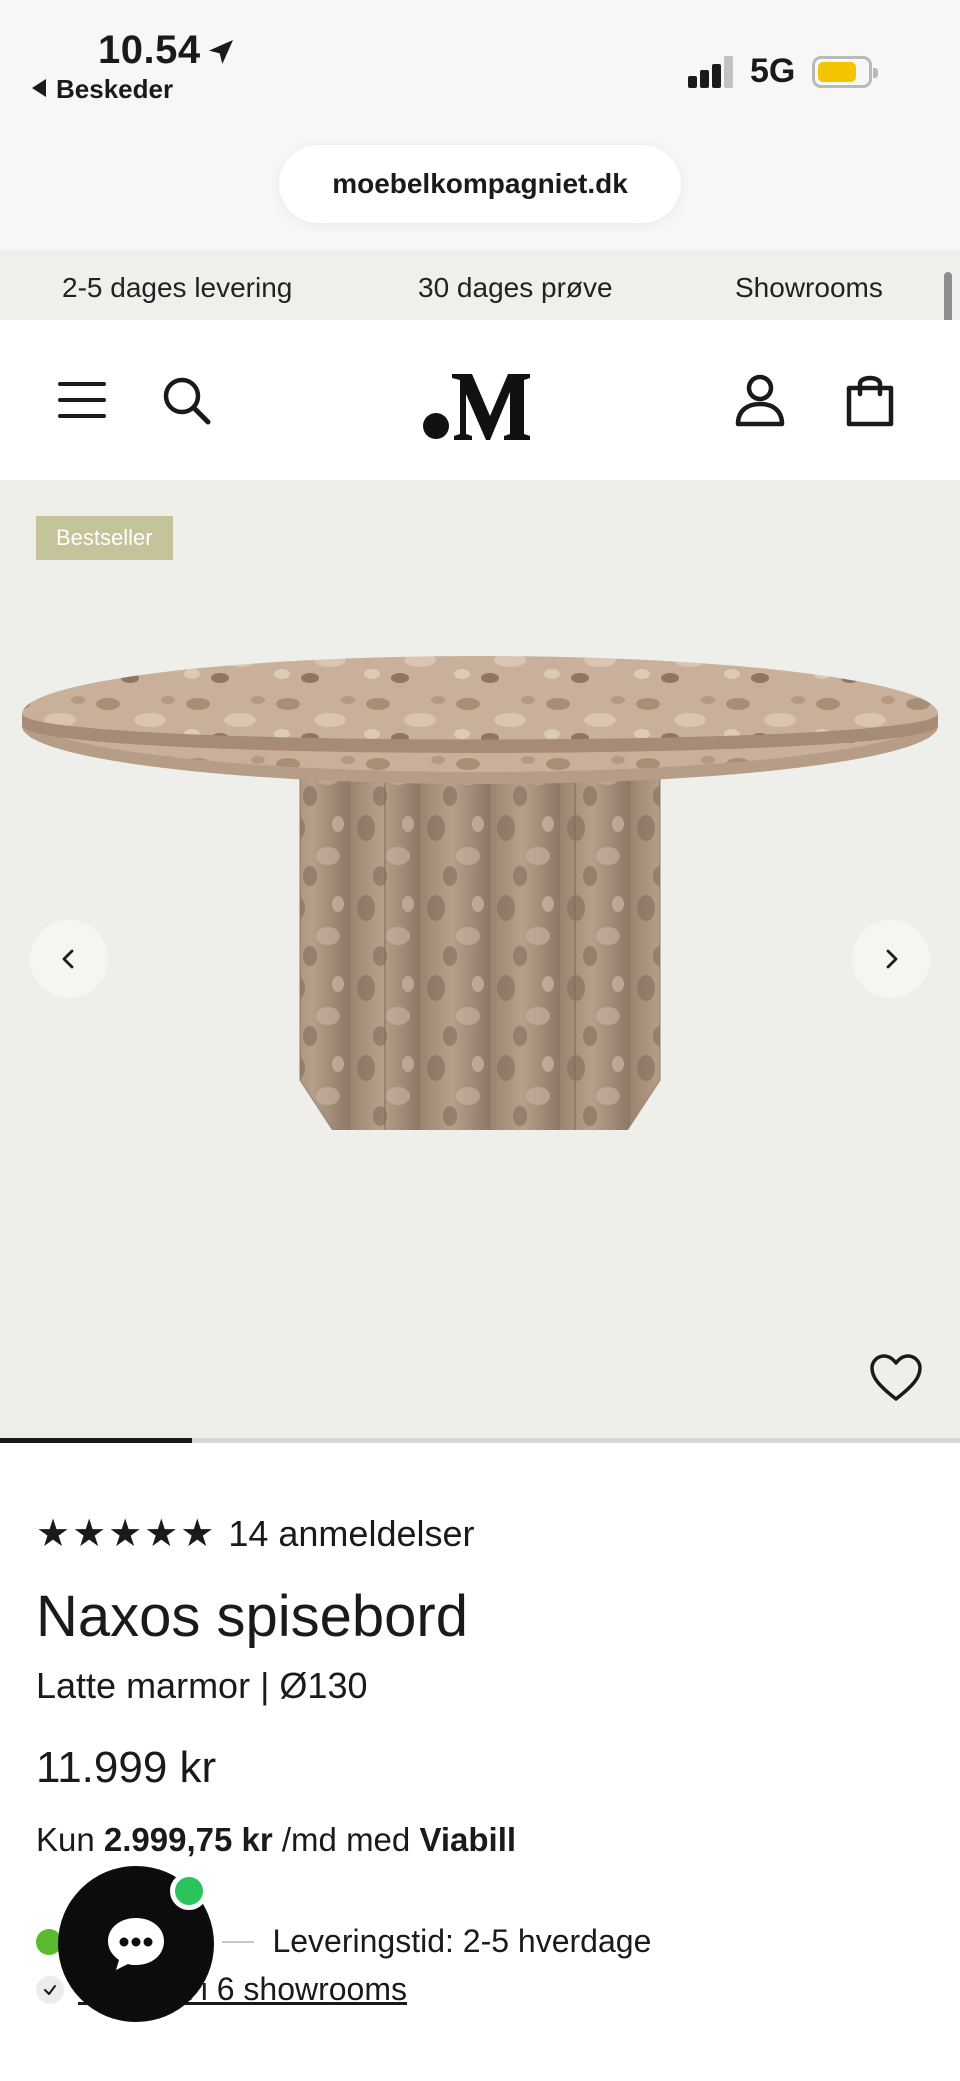 This screenshot has width=960, height=2081. I want to click on back-to-app-button: Beskeder, so click(102, 89).